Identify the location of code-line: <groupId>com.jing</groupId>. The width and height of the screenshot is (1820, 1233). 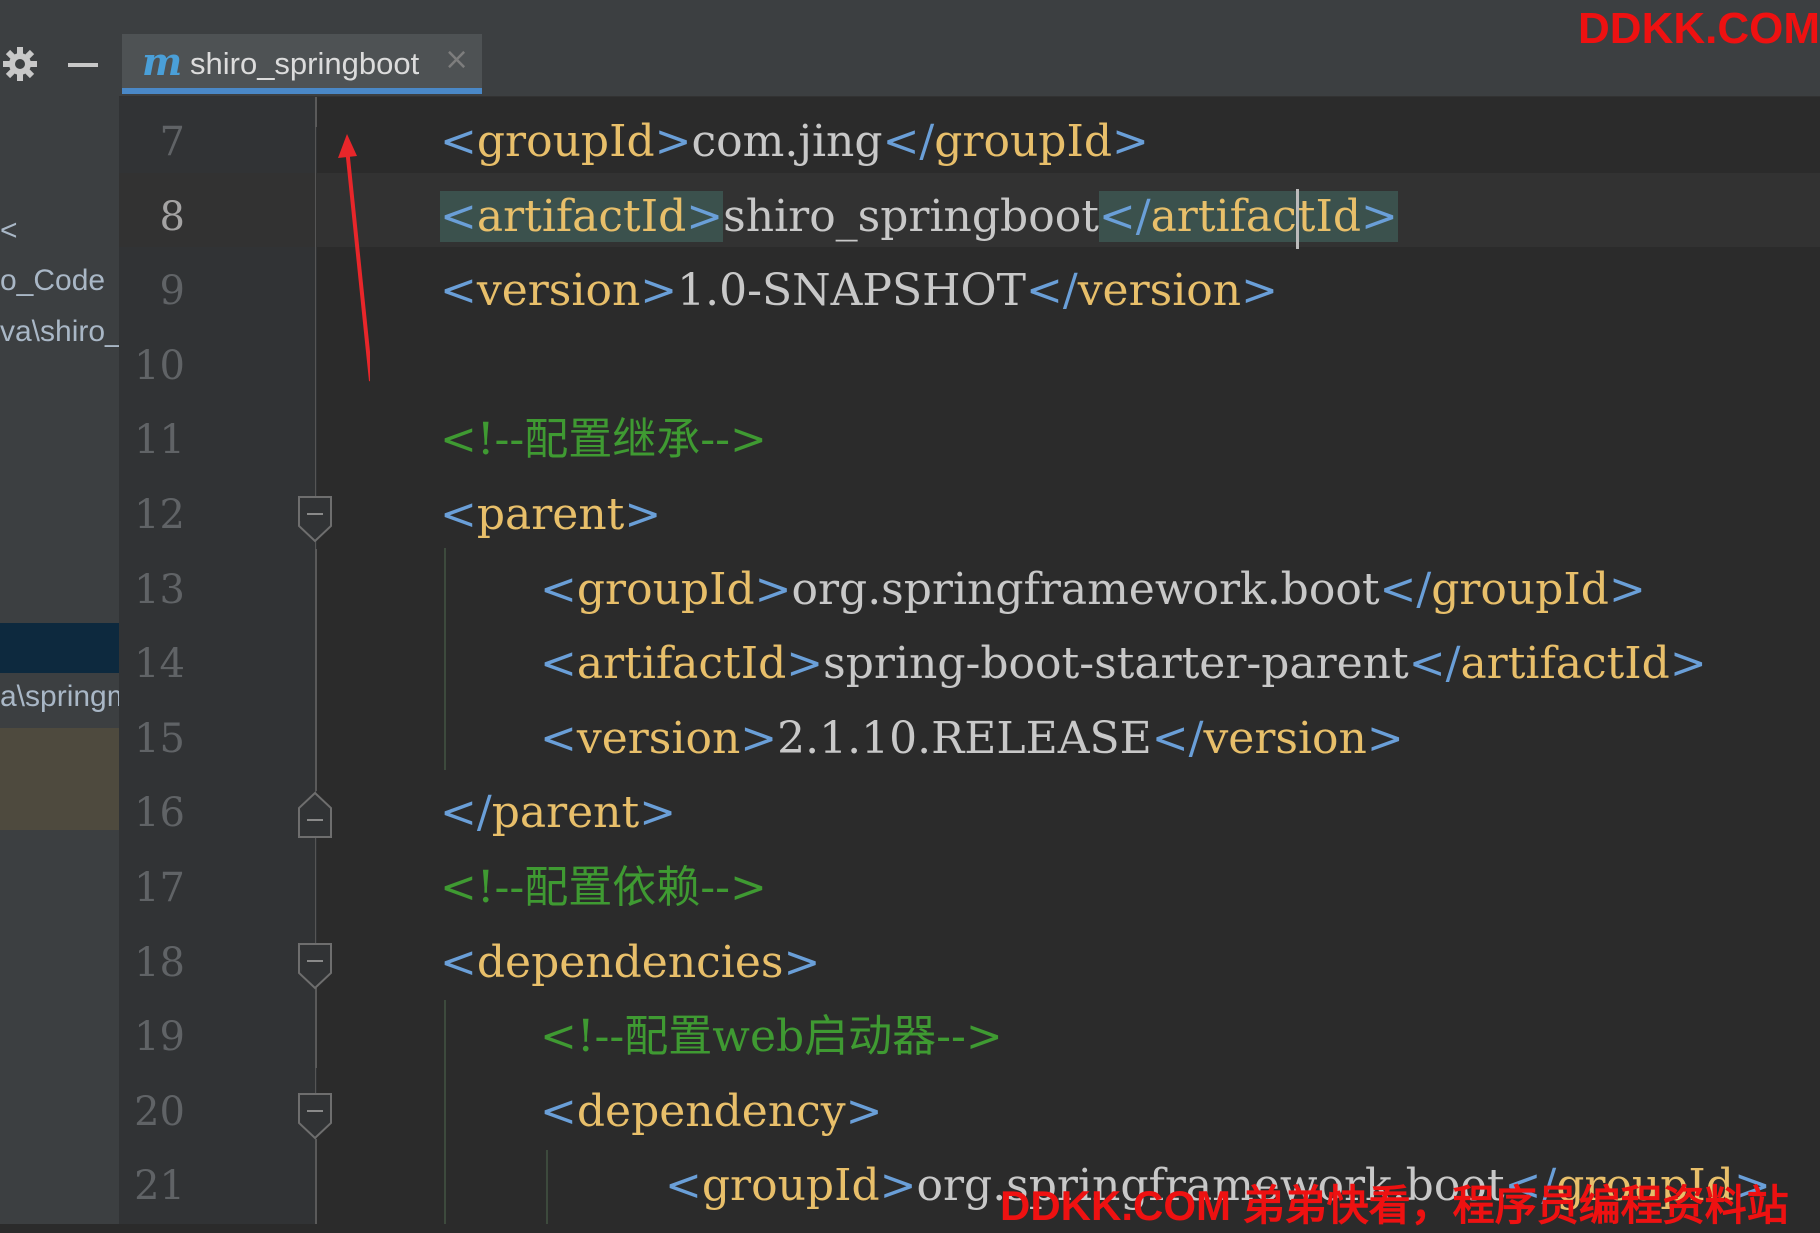
(794, 142).